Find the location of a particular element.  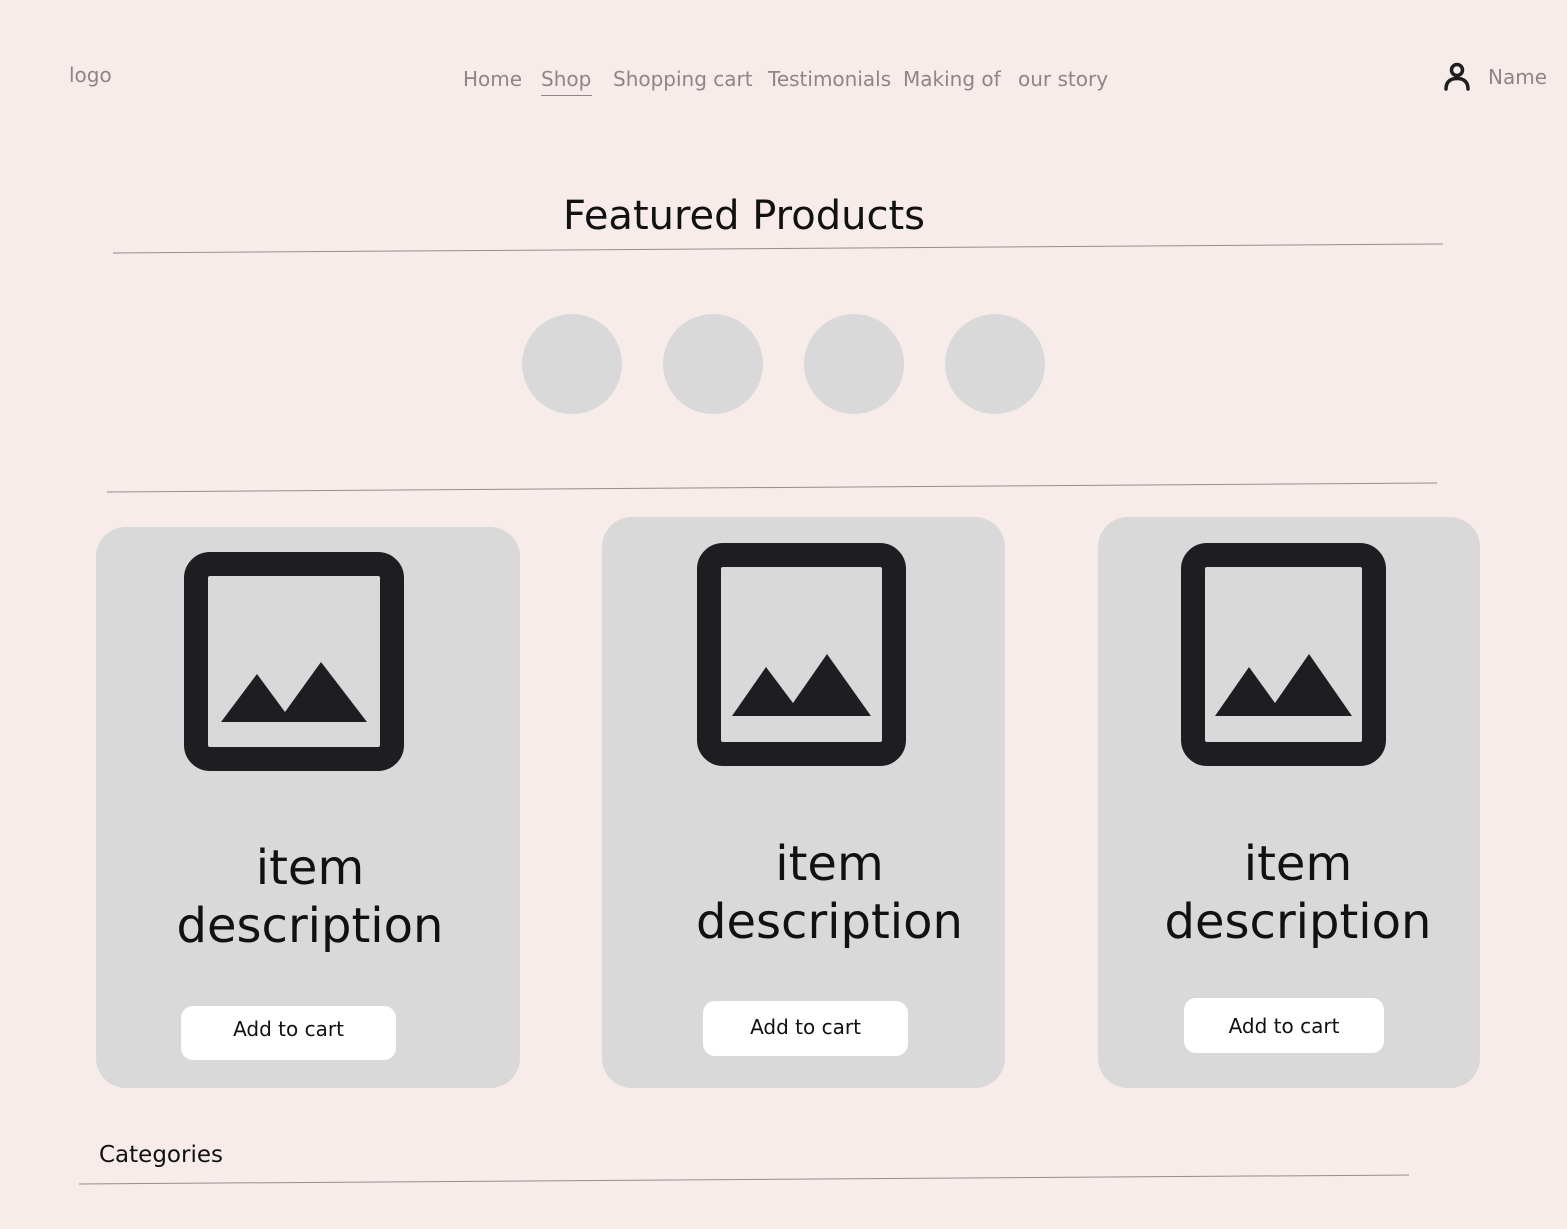

logo: logo is located at coordinates (90, 75).